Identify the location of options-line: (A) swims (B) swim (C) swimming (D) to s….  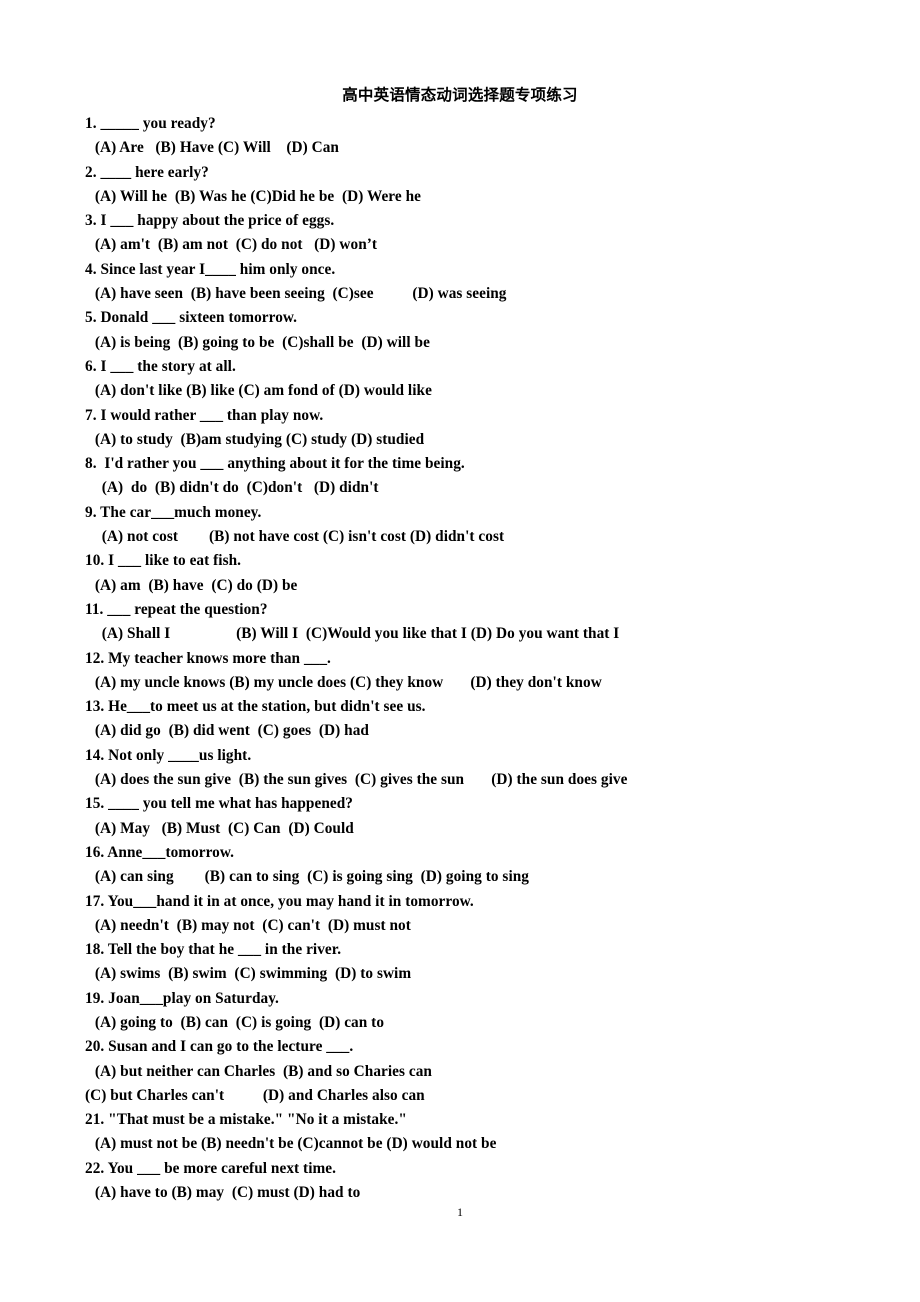
(251, 974).